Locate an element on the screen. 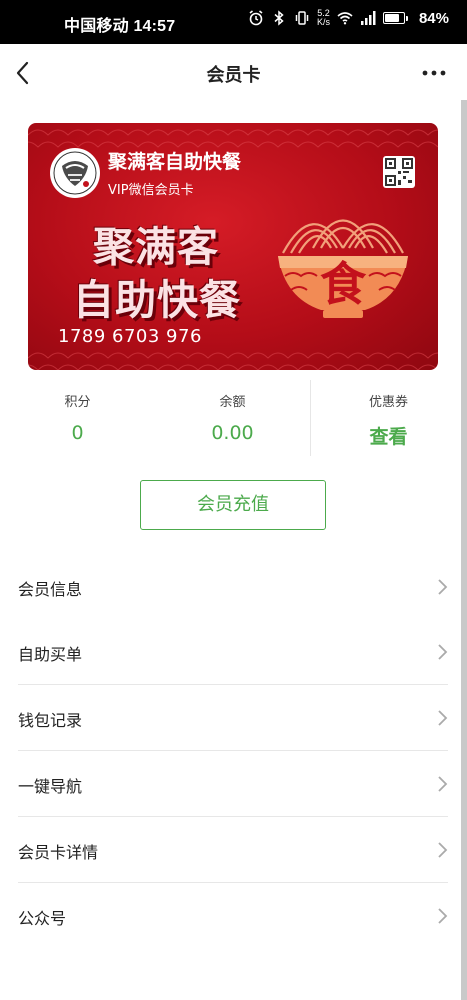 The width and height of the screenshot is (467, 1000). battery-text: 84% is located at coordinates (433, 18).